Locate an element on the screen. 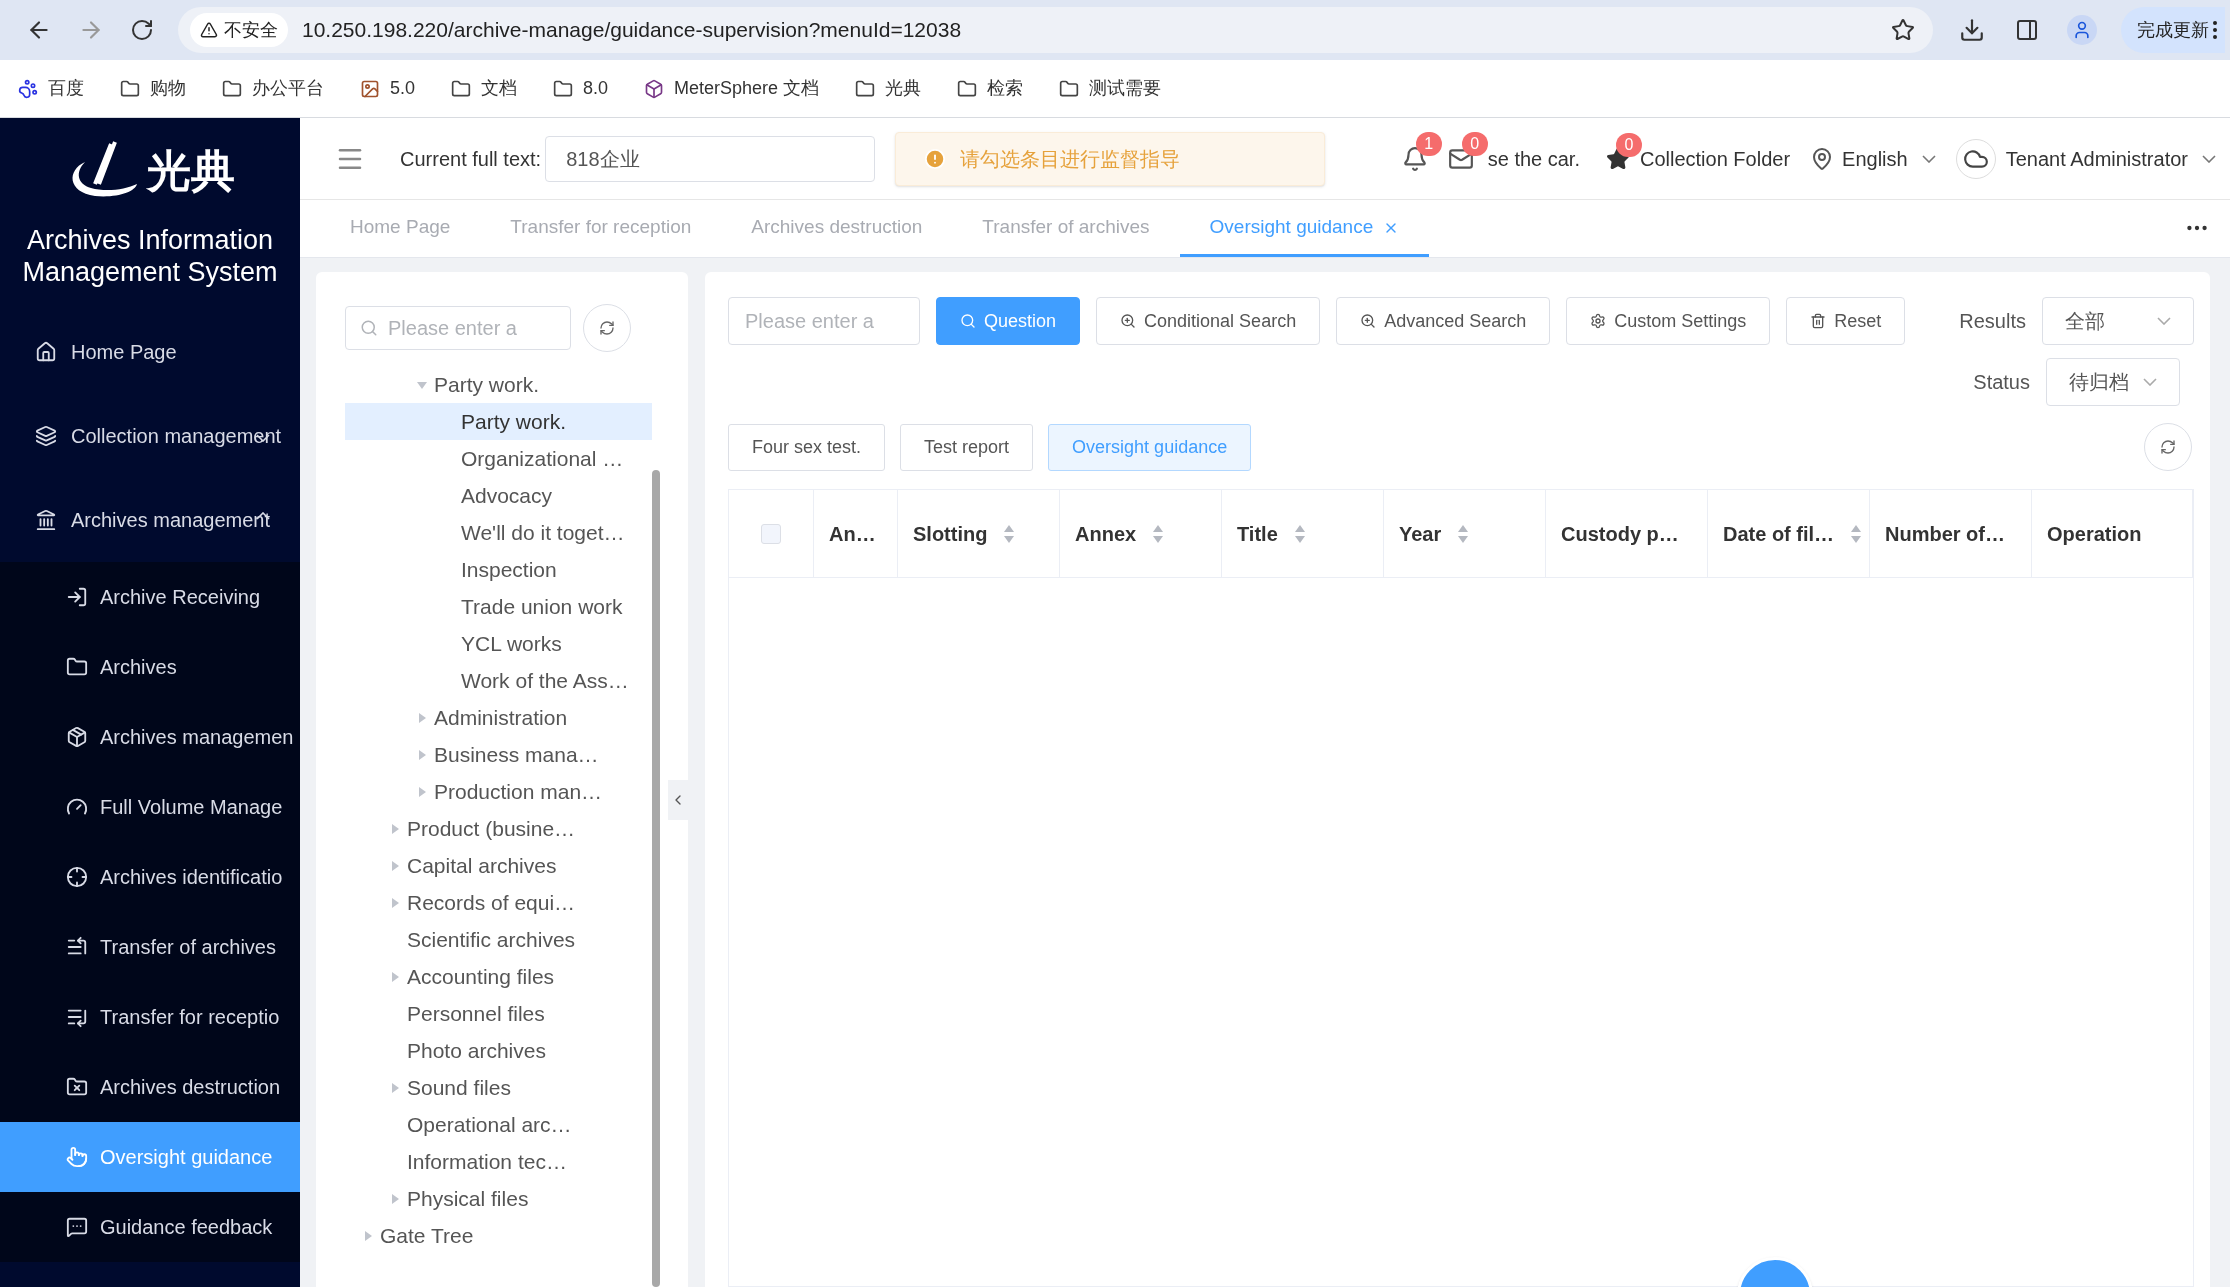 The width and height of the screenshot is (2230, 1287). tree-item: Scientific archives is located at coordinates (498, 939).